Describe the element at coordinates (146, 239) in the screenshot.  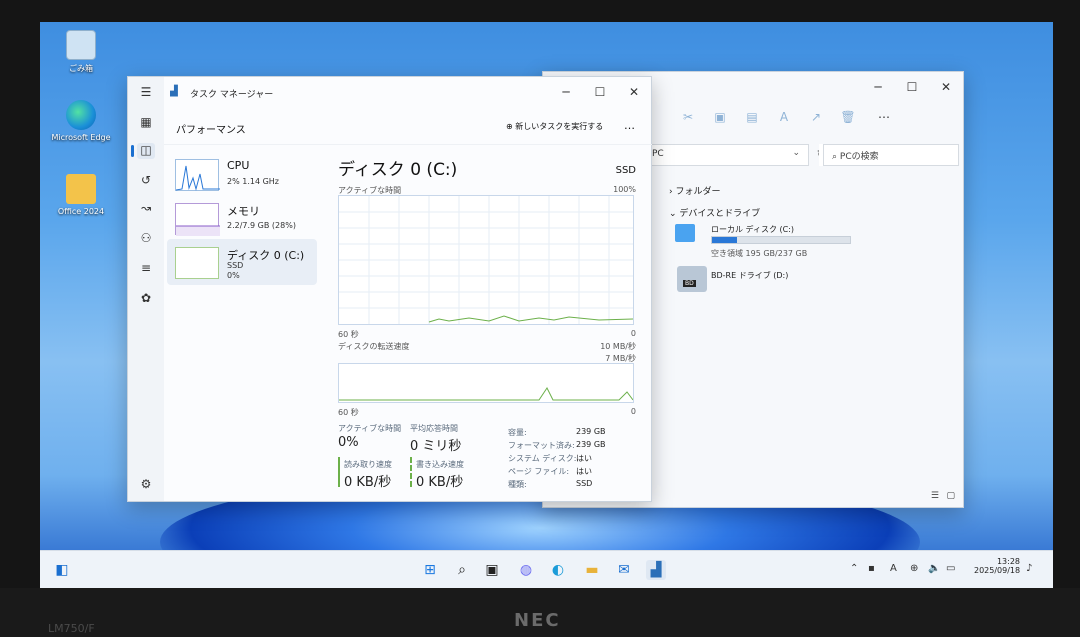
I see `users-icon: ⚇` at that location.